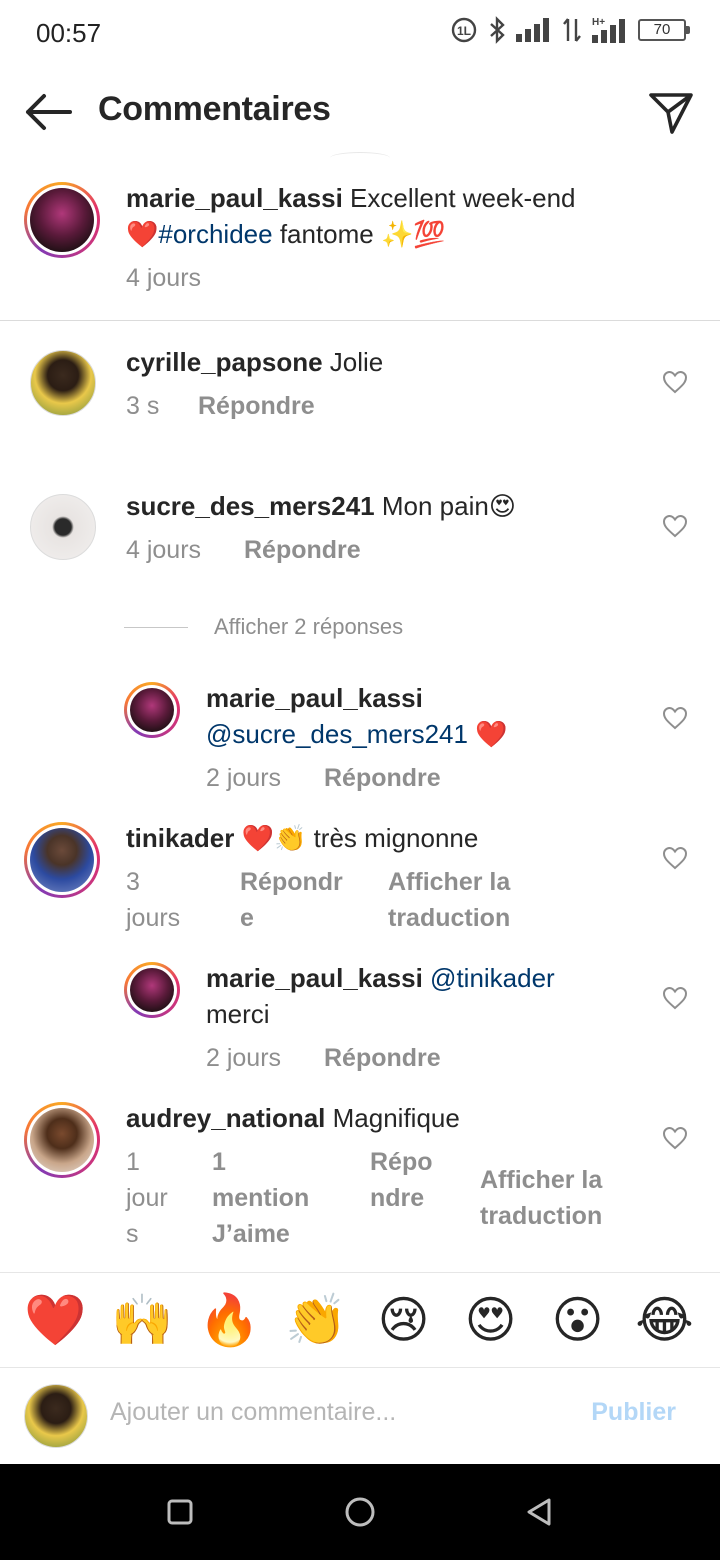  What do you see at coordinates (244, 778) in the screenshot?
I see `reply-timestamp: 2 jours` at bounding box center [244, 778].